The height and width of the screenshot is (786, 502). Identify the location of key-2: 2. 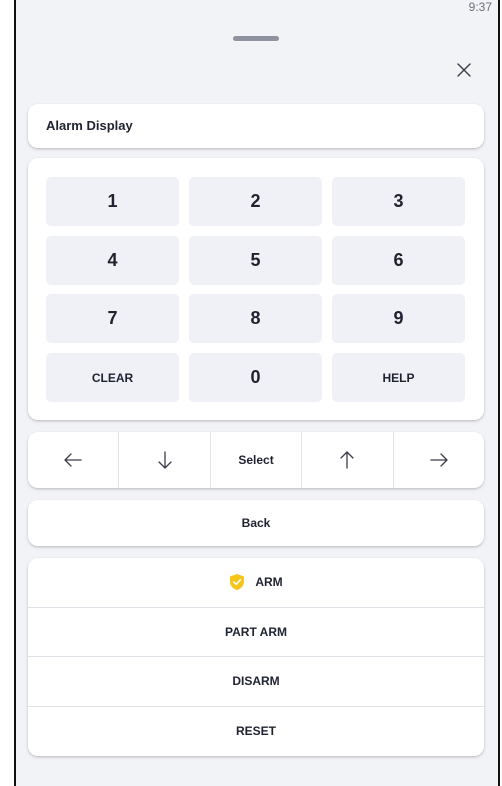
(255, 201).